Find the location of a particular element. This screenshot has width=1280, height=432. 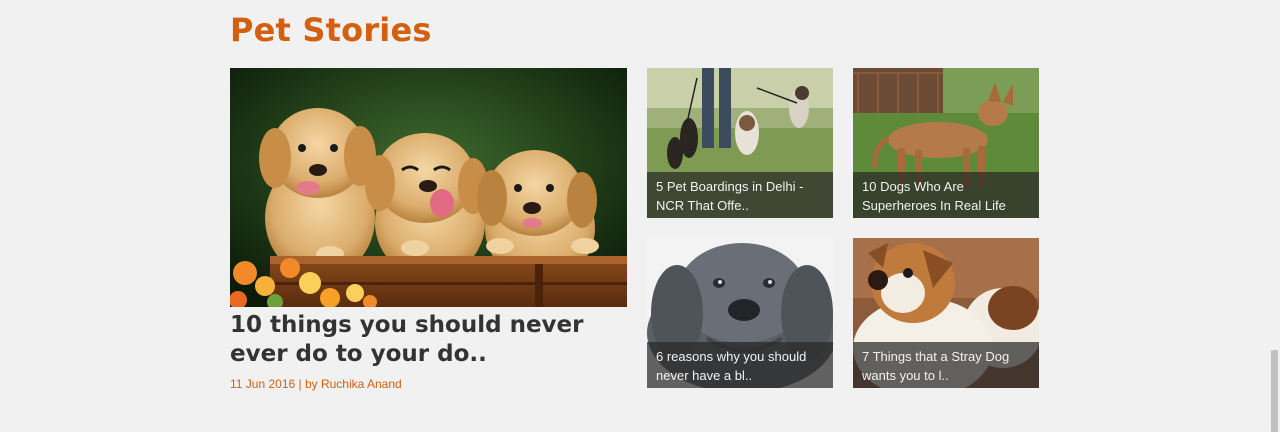

story-card-caption: 10 Dogs Who Are Superheroes In Real Life is located at coordinates (946, 195).